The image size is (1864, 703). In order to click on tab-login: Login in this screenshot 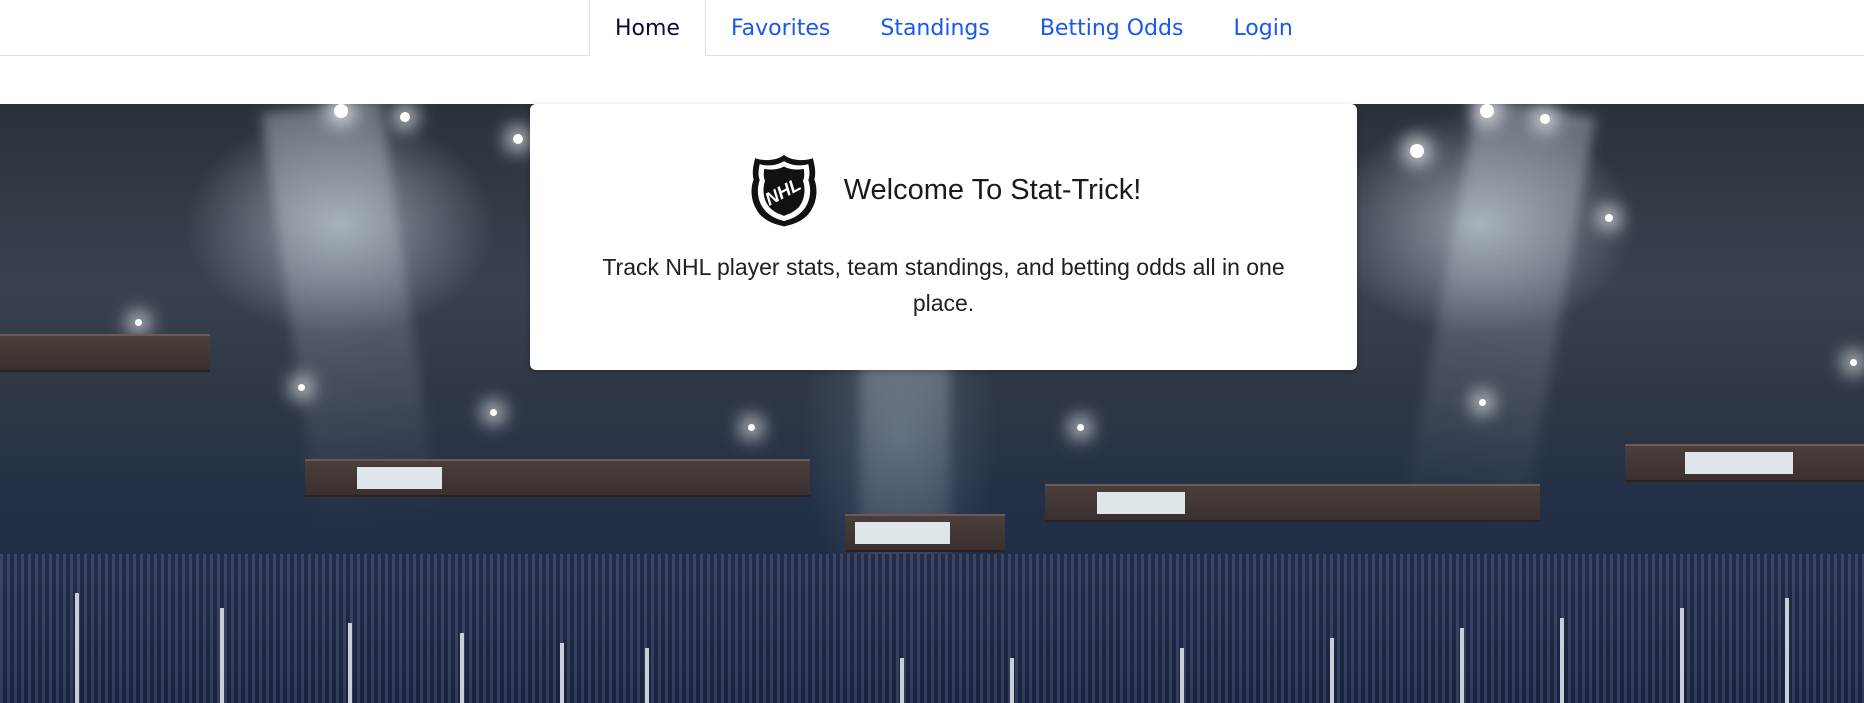, I will do `click(1262, 28)`.